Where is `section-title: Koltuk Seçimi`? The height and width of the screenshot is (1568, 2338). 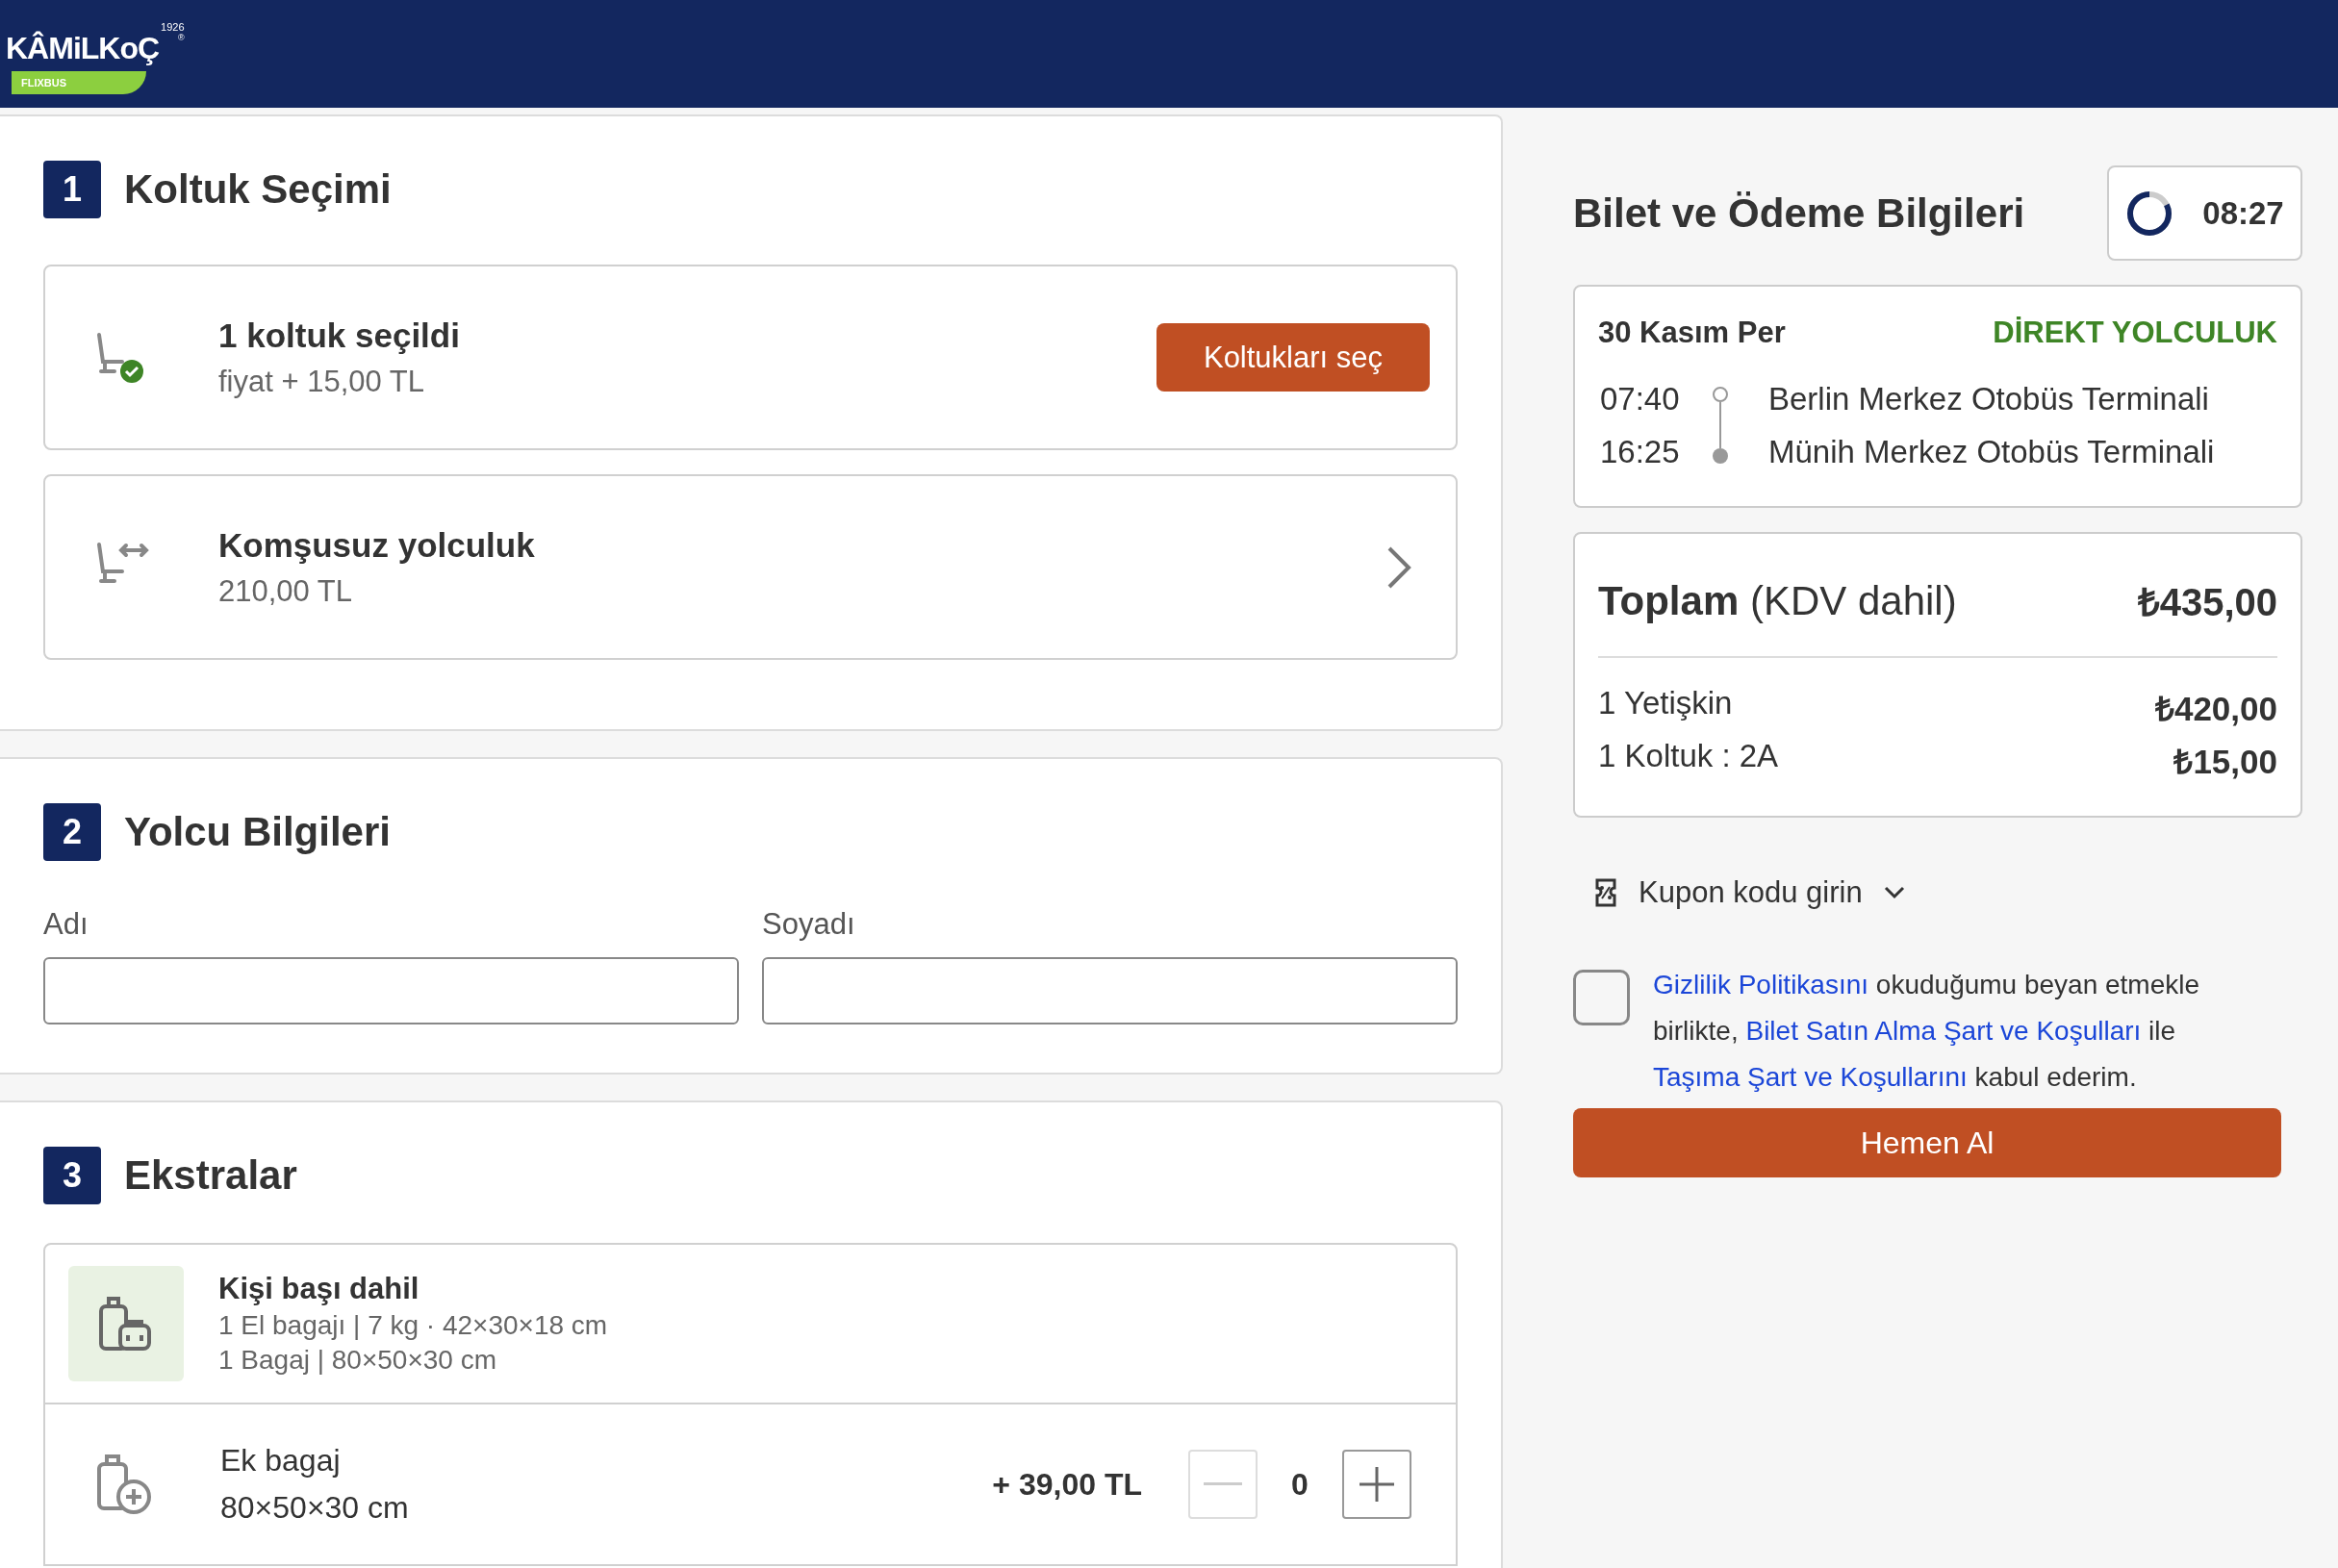
section-title: Koltuk Seçimi is located at coordinates (258, 189).